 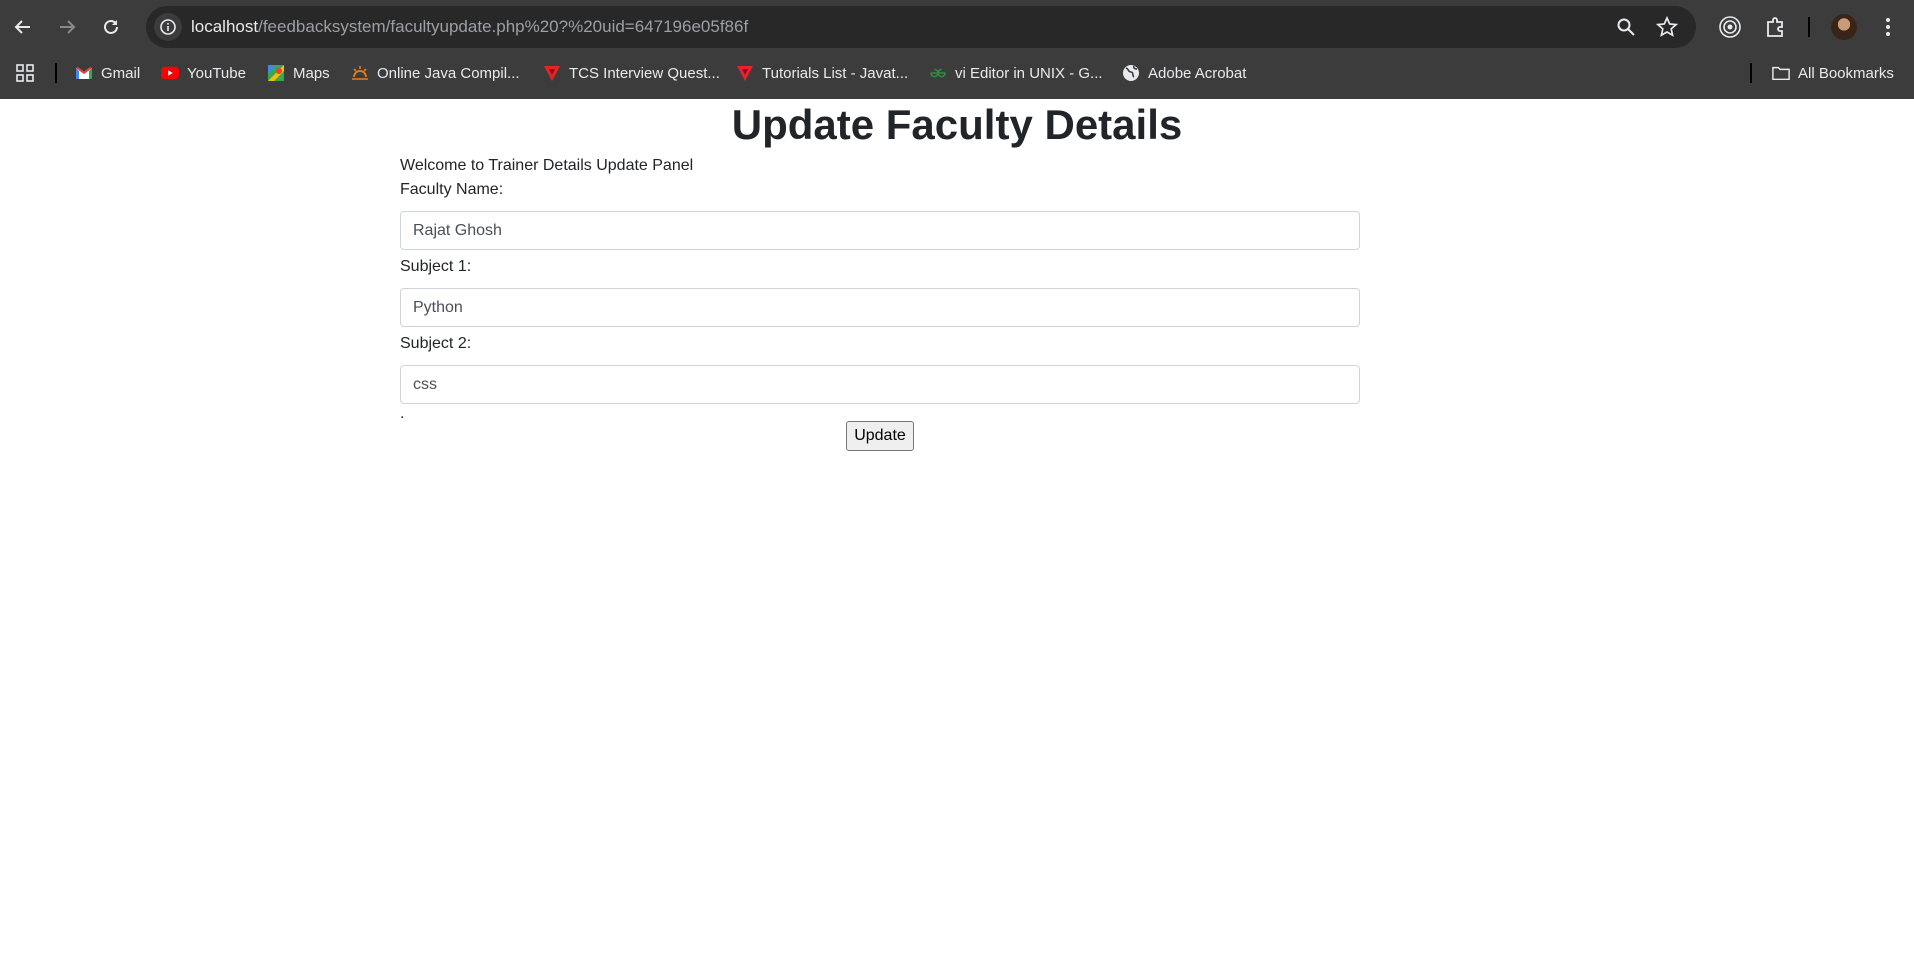 I want to click on update-button: Update, so click(x=880, y=436).